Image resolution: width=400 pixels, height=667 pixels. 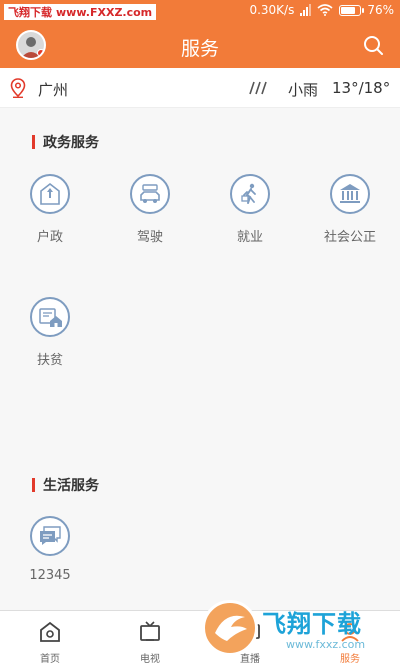 I want to click on section-title-government: 政务服务, so click(x=65, y=142).